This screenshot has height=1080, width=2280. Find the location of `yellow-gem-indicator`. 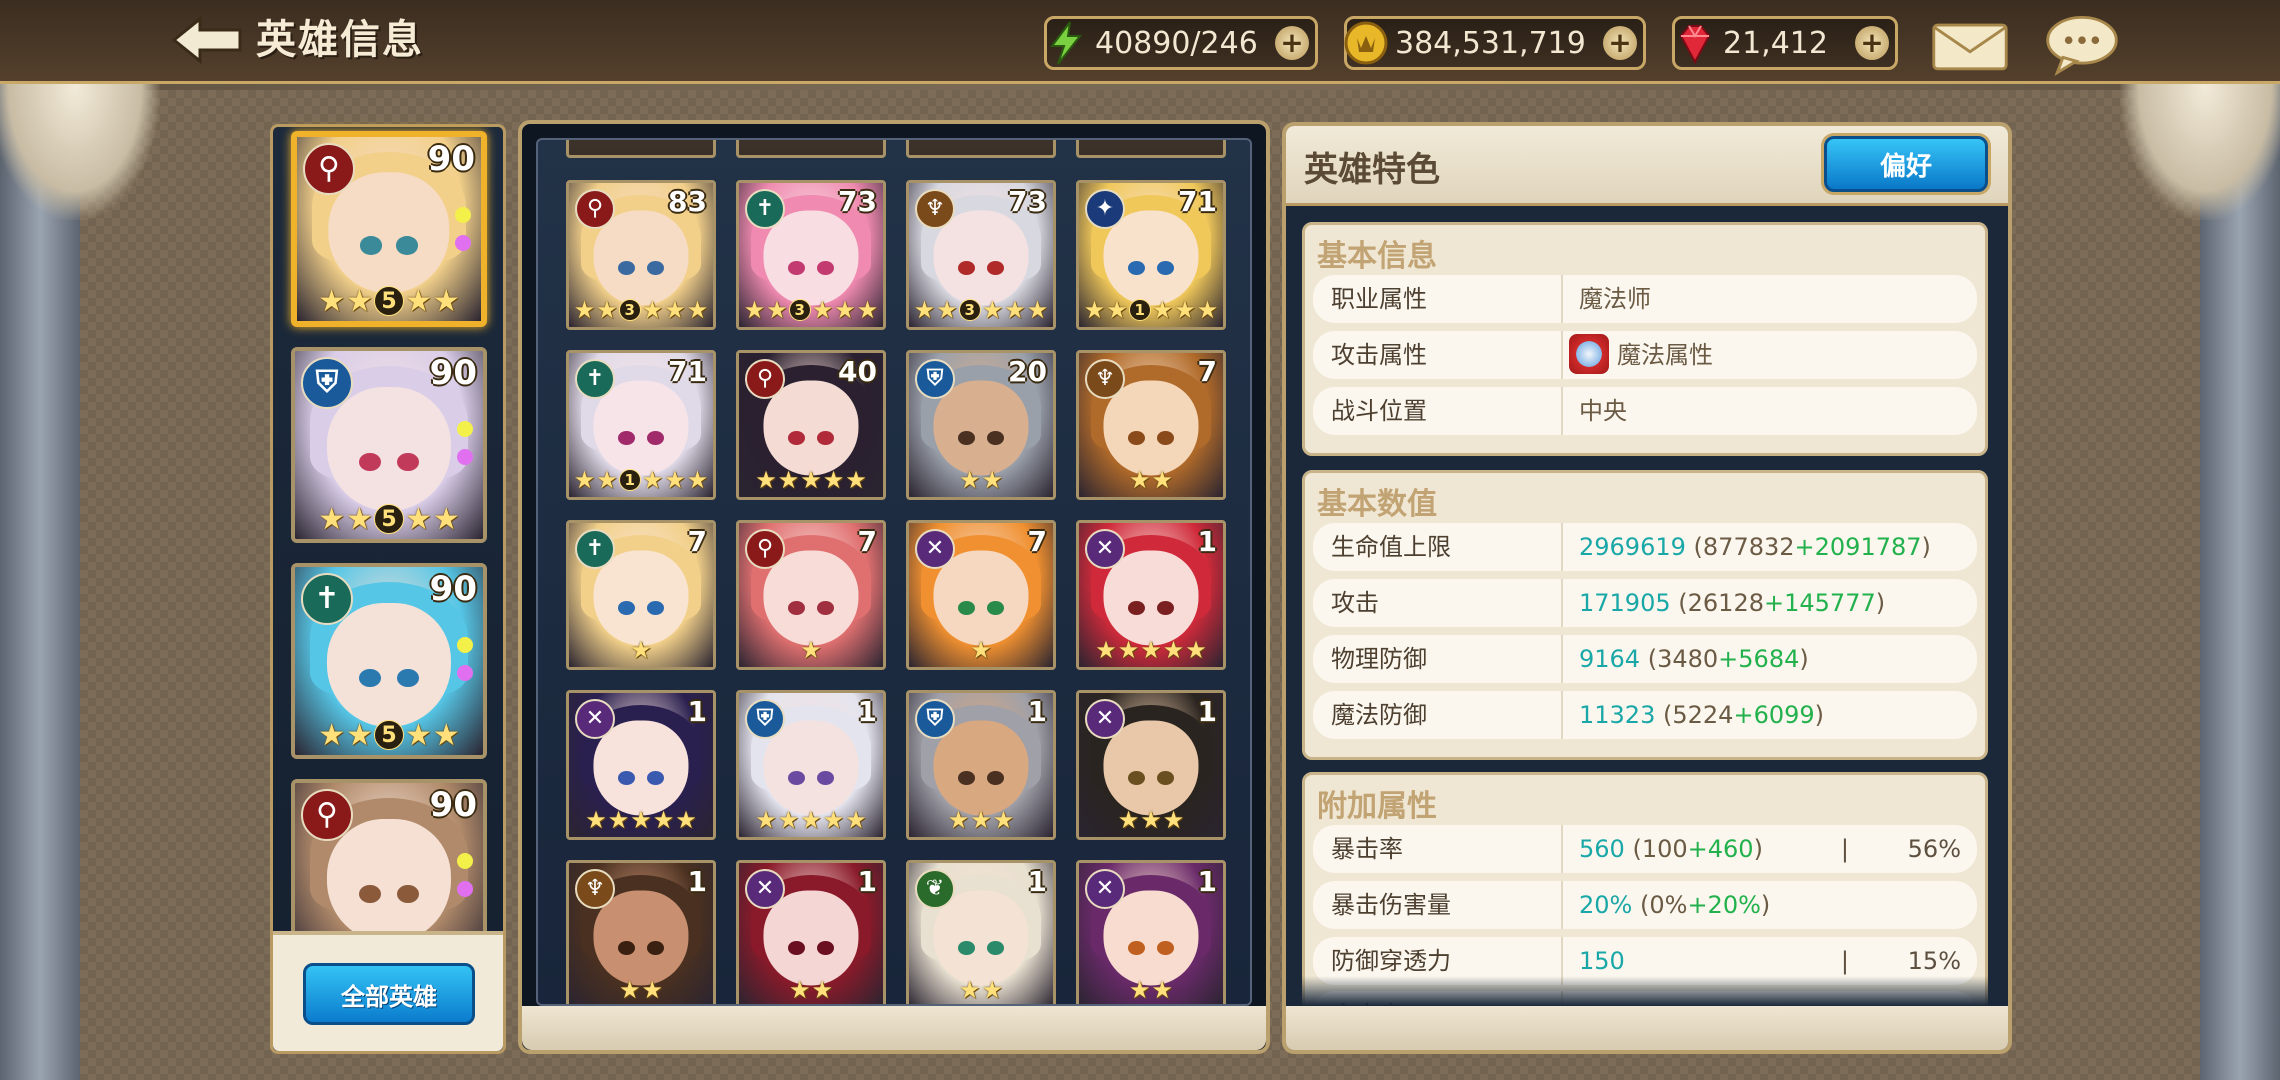

yellow-gem-indicator is located at coordinates (463, 215).